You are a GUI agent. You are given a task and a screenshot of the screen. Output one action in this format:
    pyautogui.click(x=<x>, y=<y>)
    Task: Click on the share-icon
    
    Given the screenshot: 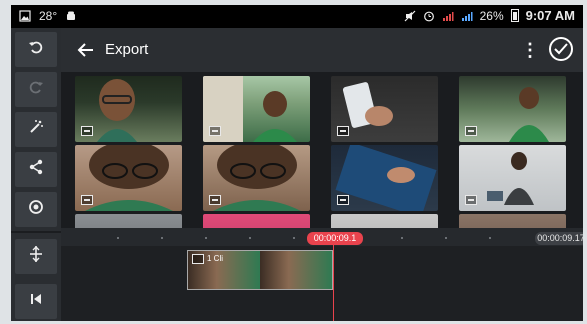 What is the action you would take?
    pyautogui.click(x=36, y=169)
    